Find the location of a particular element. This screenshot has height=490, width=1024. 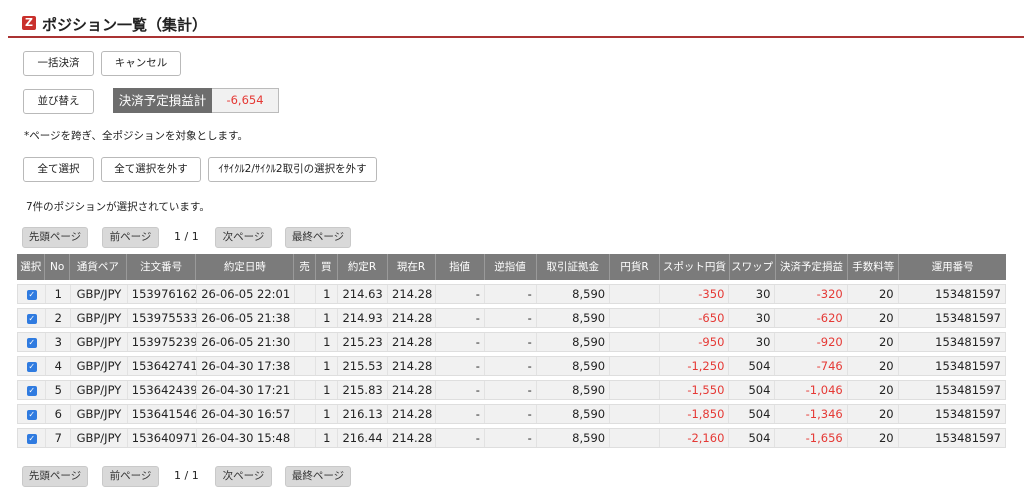

cell-date: 26-04-30 17:21 is located at coordinates (246, 390).